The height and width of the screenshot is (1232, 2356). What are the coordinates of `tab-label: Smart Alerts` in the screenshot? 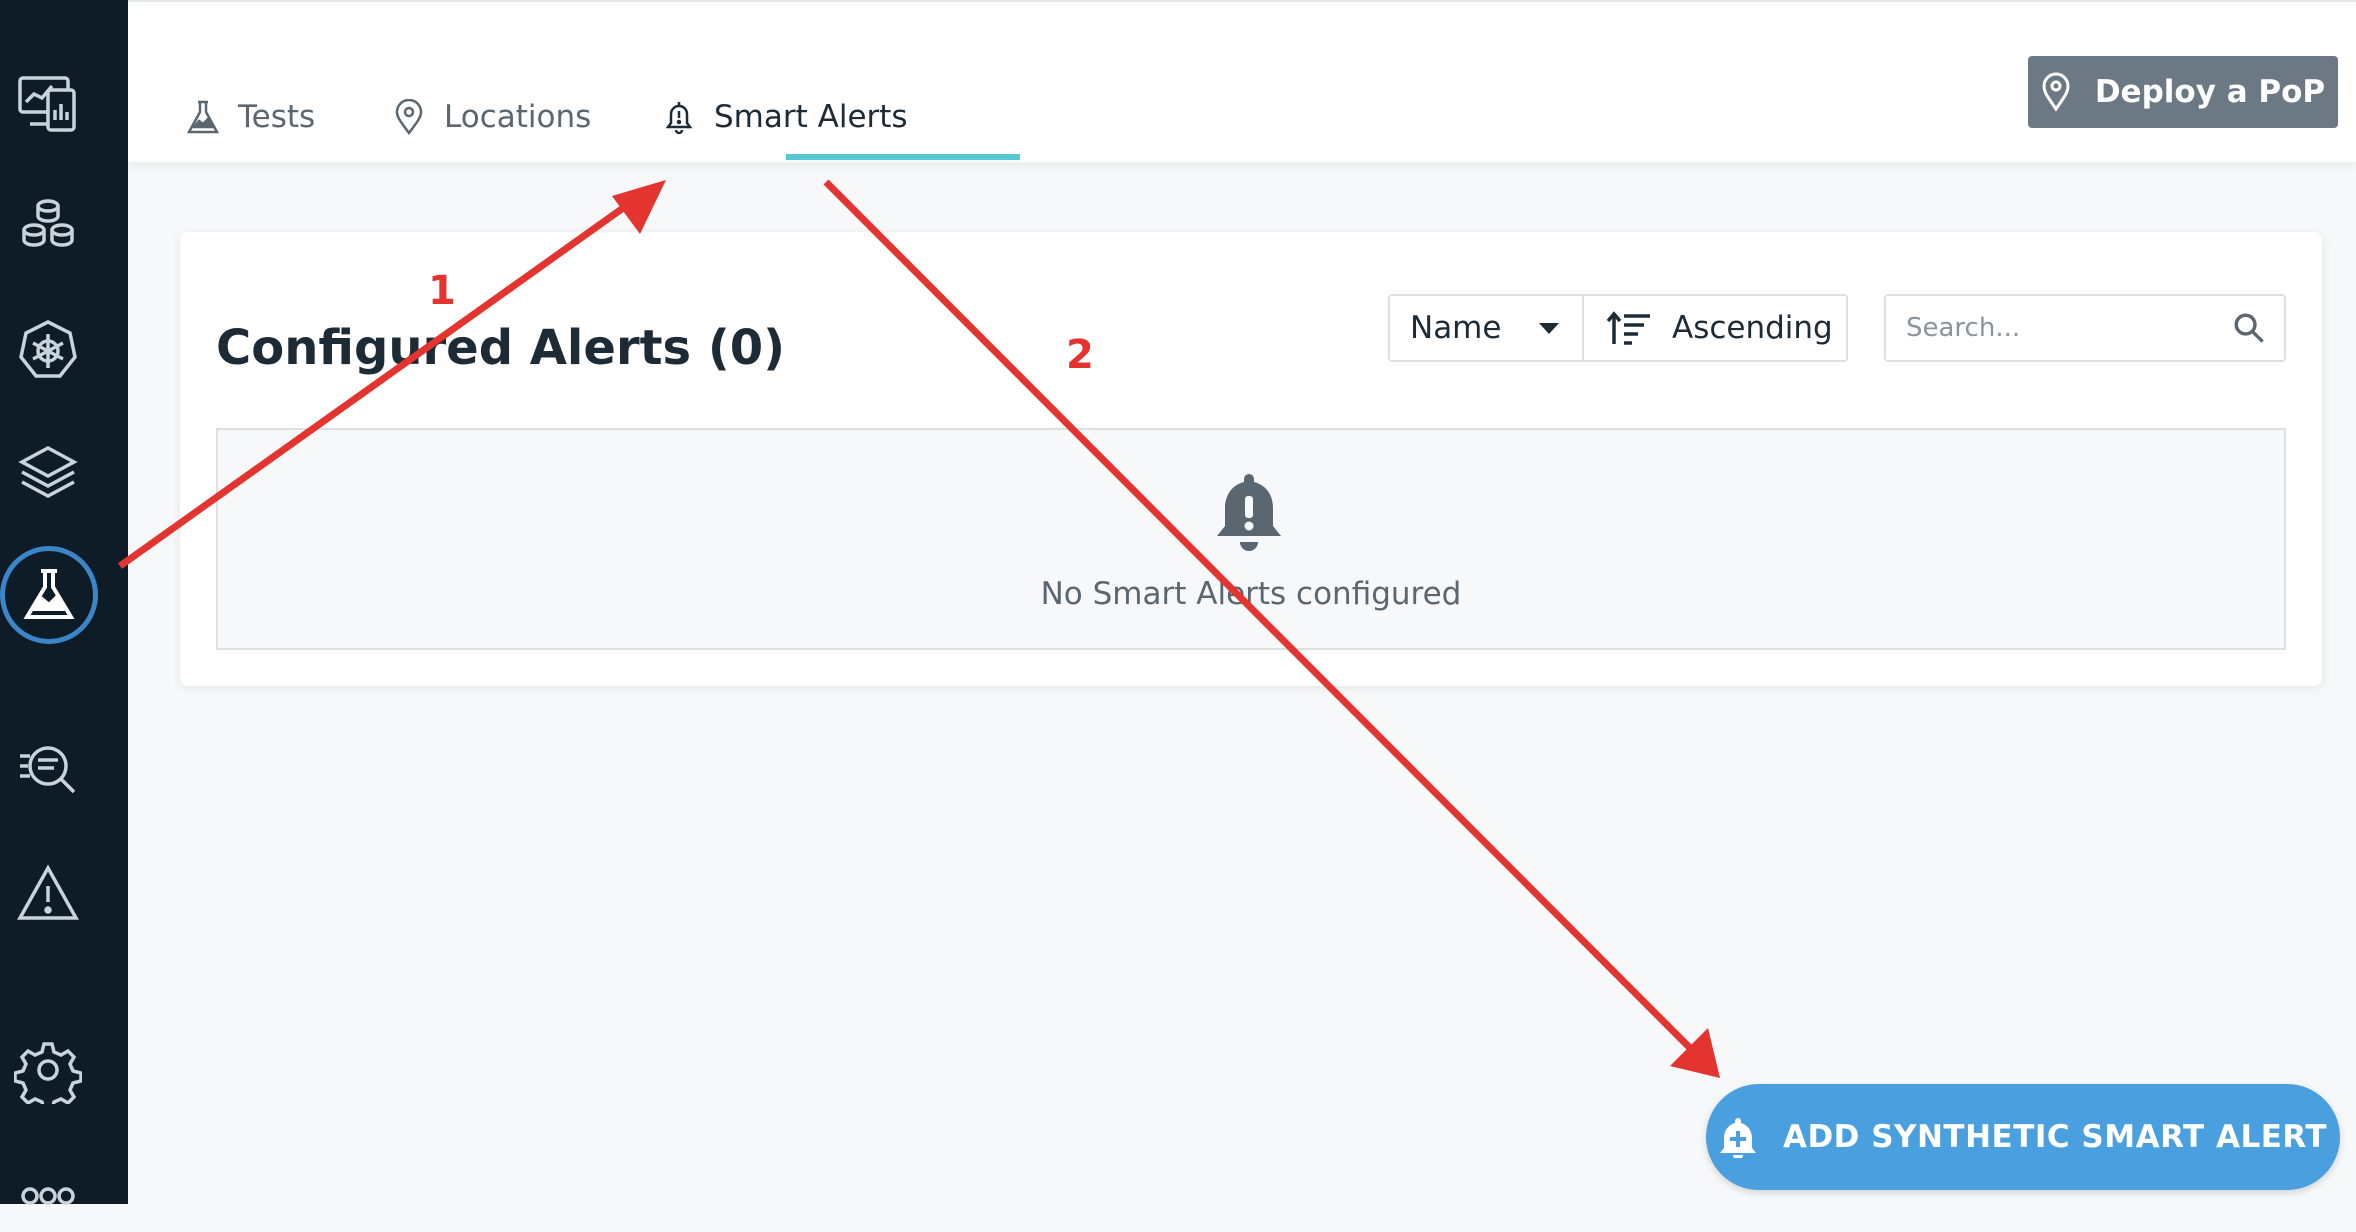 It's located at (811, 117).